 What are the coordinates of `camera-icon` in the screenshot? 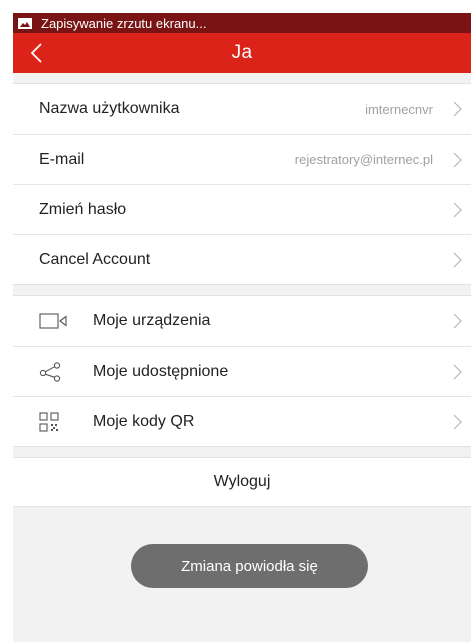 It's located at (54, 321).